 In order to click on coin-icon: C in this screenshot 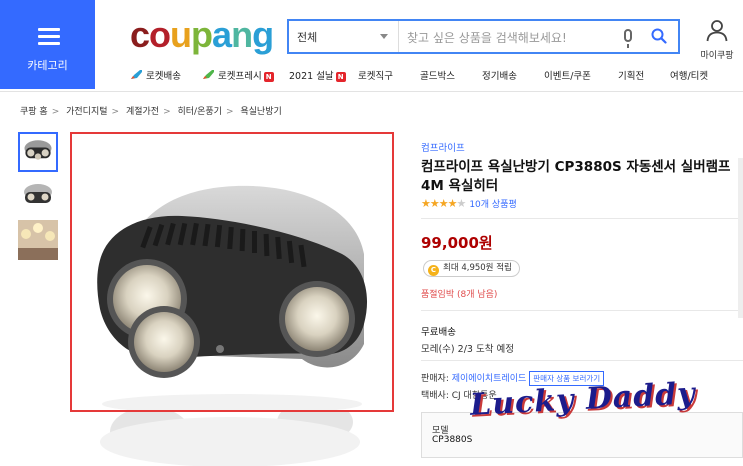, I will do `click(433, 270)`.